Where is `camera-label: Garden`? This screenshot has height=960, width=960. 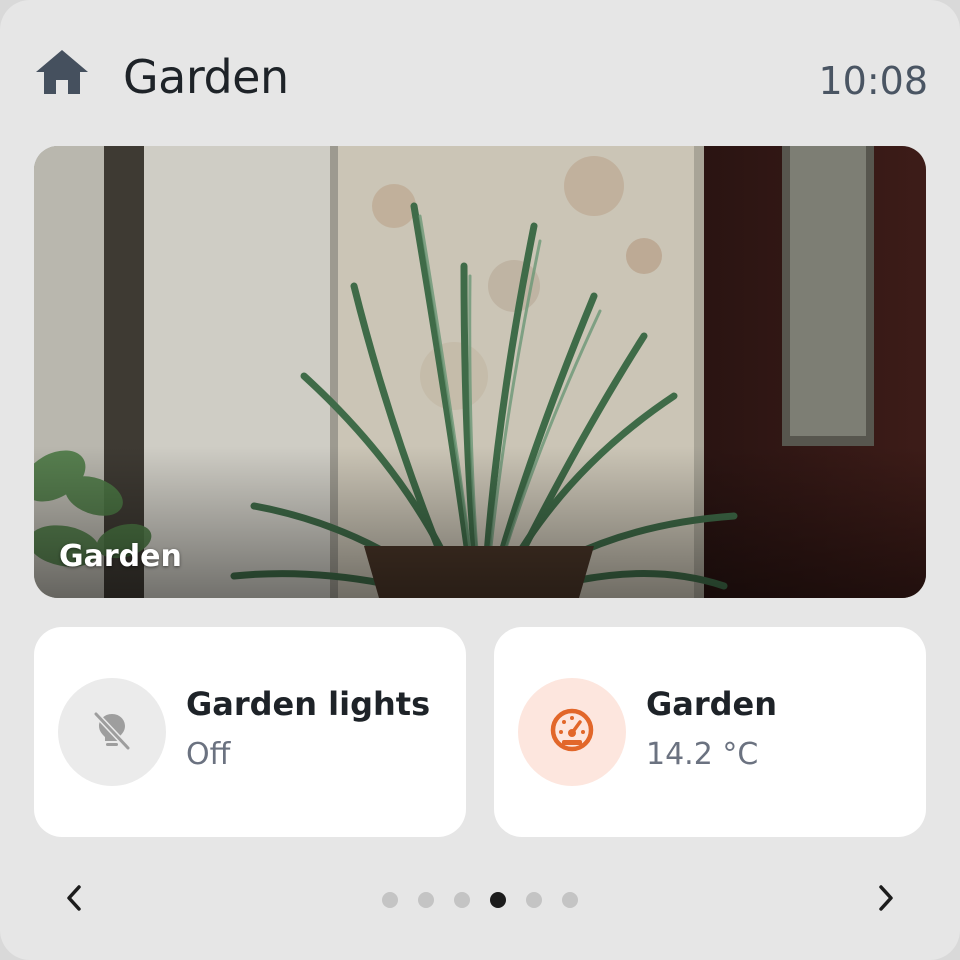 camera-label: Garden is located at coordinates (120, 556).